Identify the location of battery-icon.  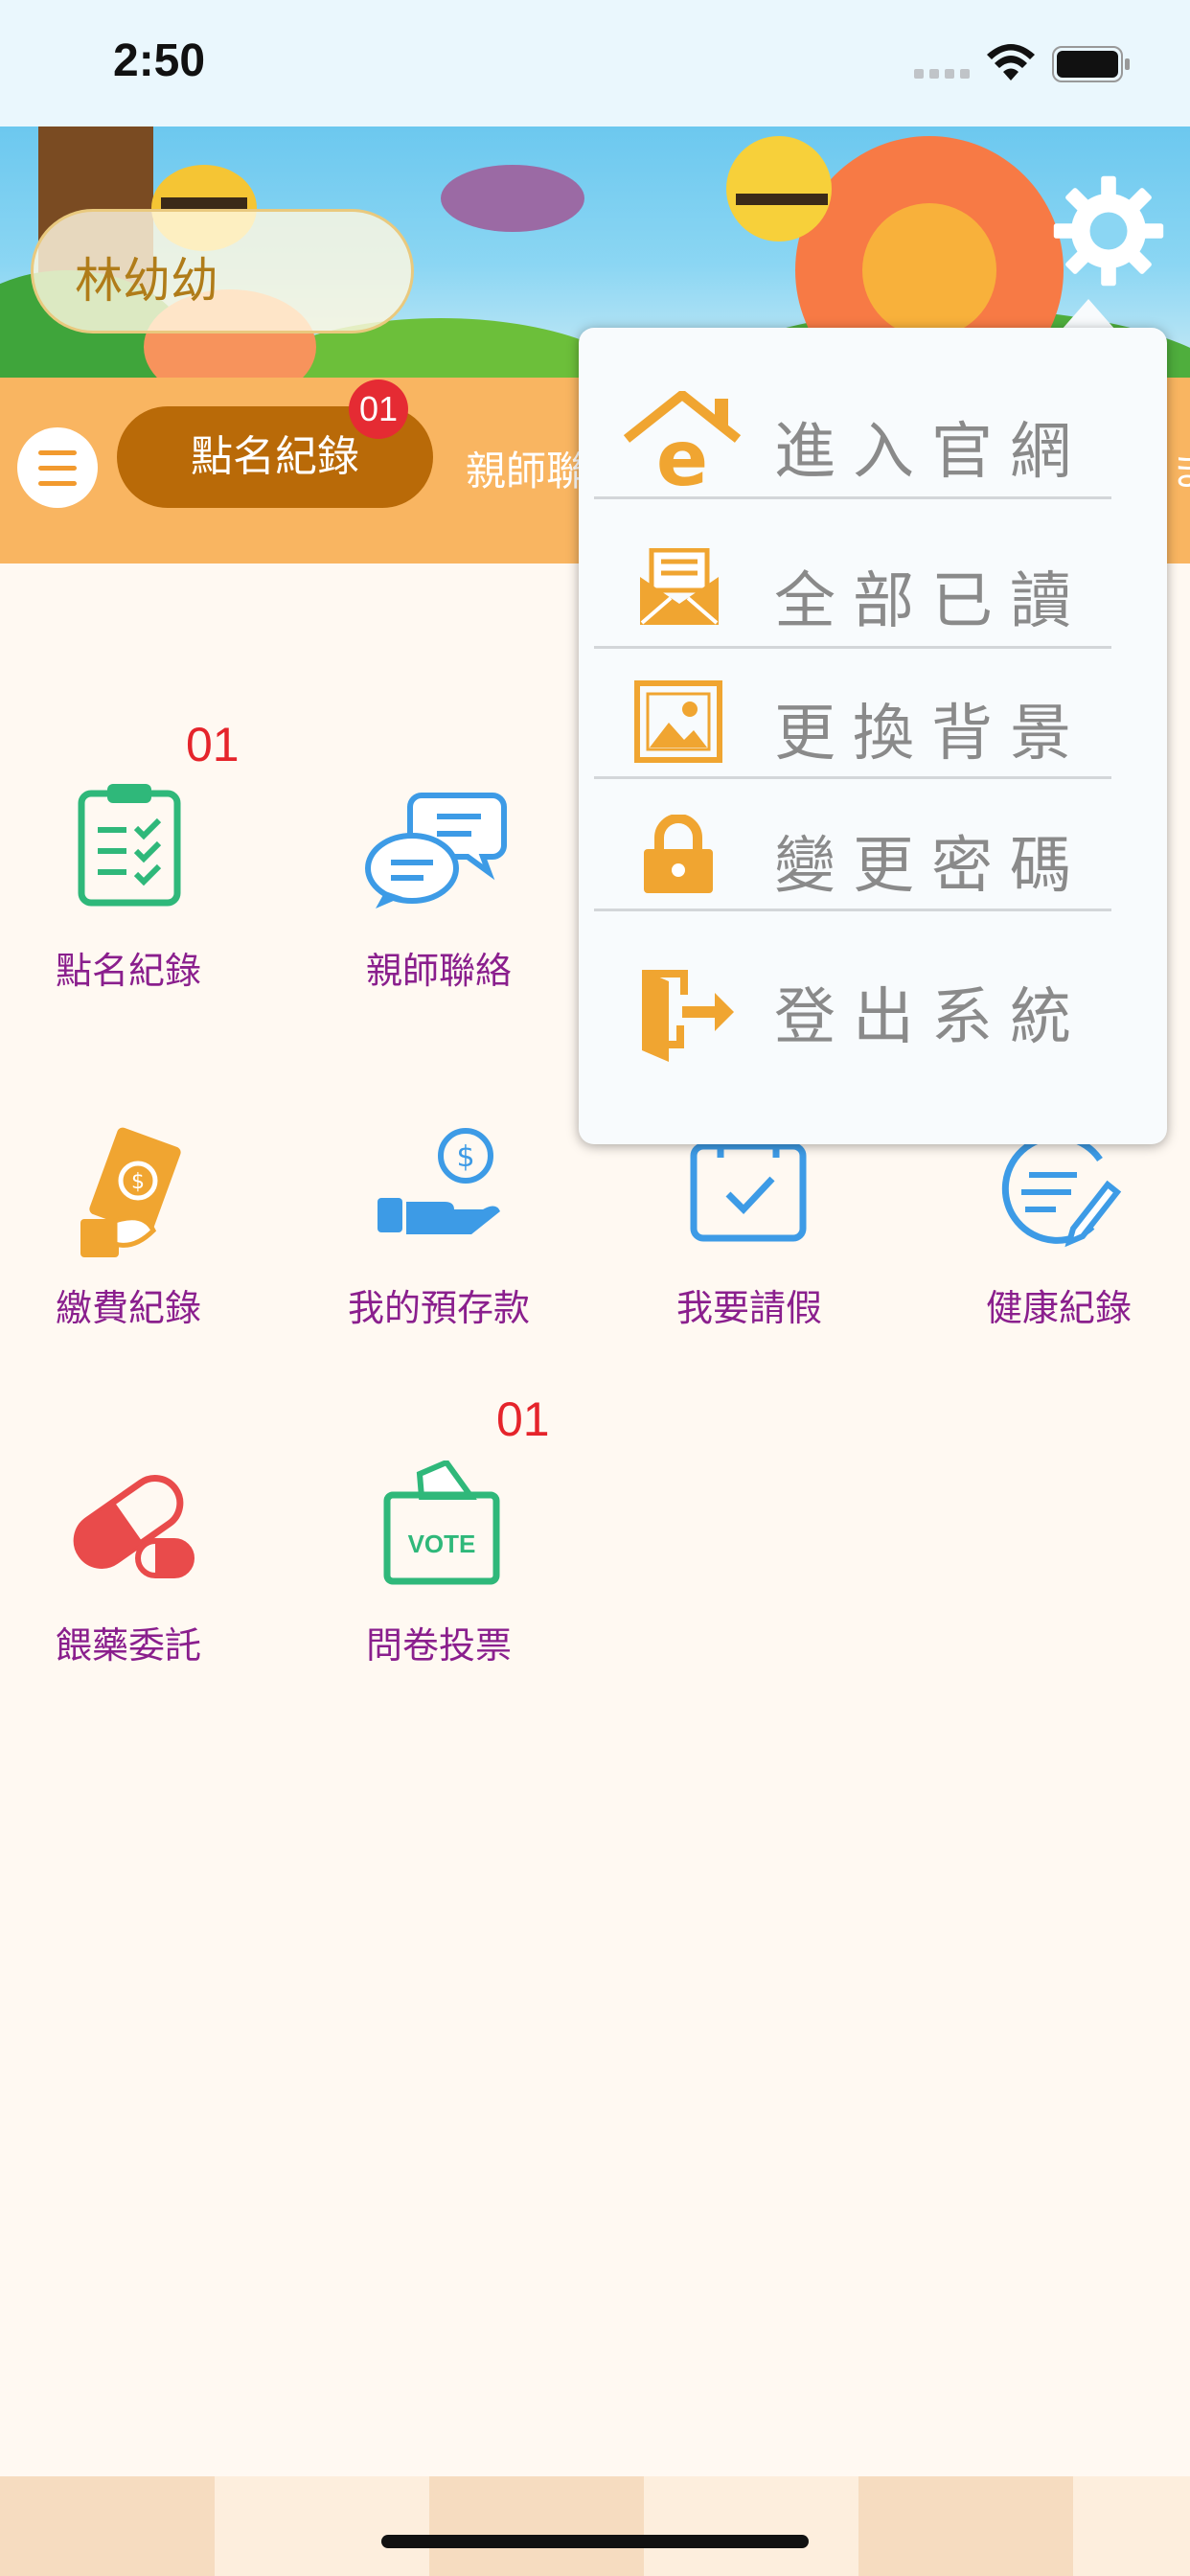
(1091, 64).